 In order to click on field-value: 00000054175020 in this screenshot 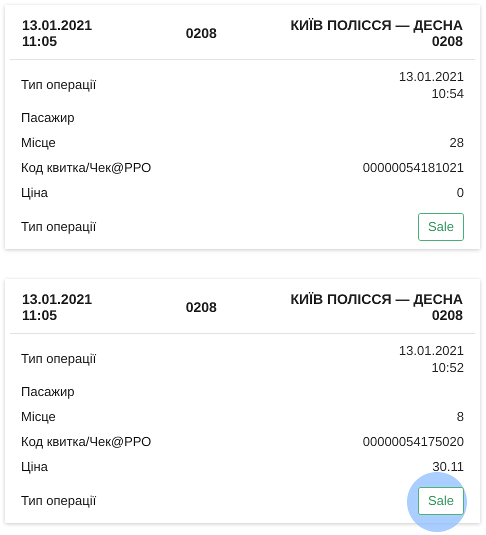, I will do `click(413, 441)`.